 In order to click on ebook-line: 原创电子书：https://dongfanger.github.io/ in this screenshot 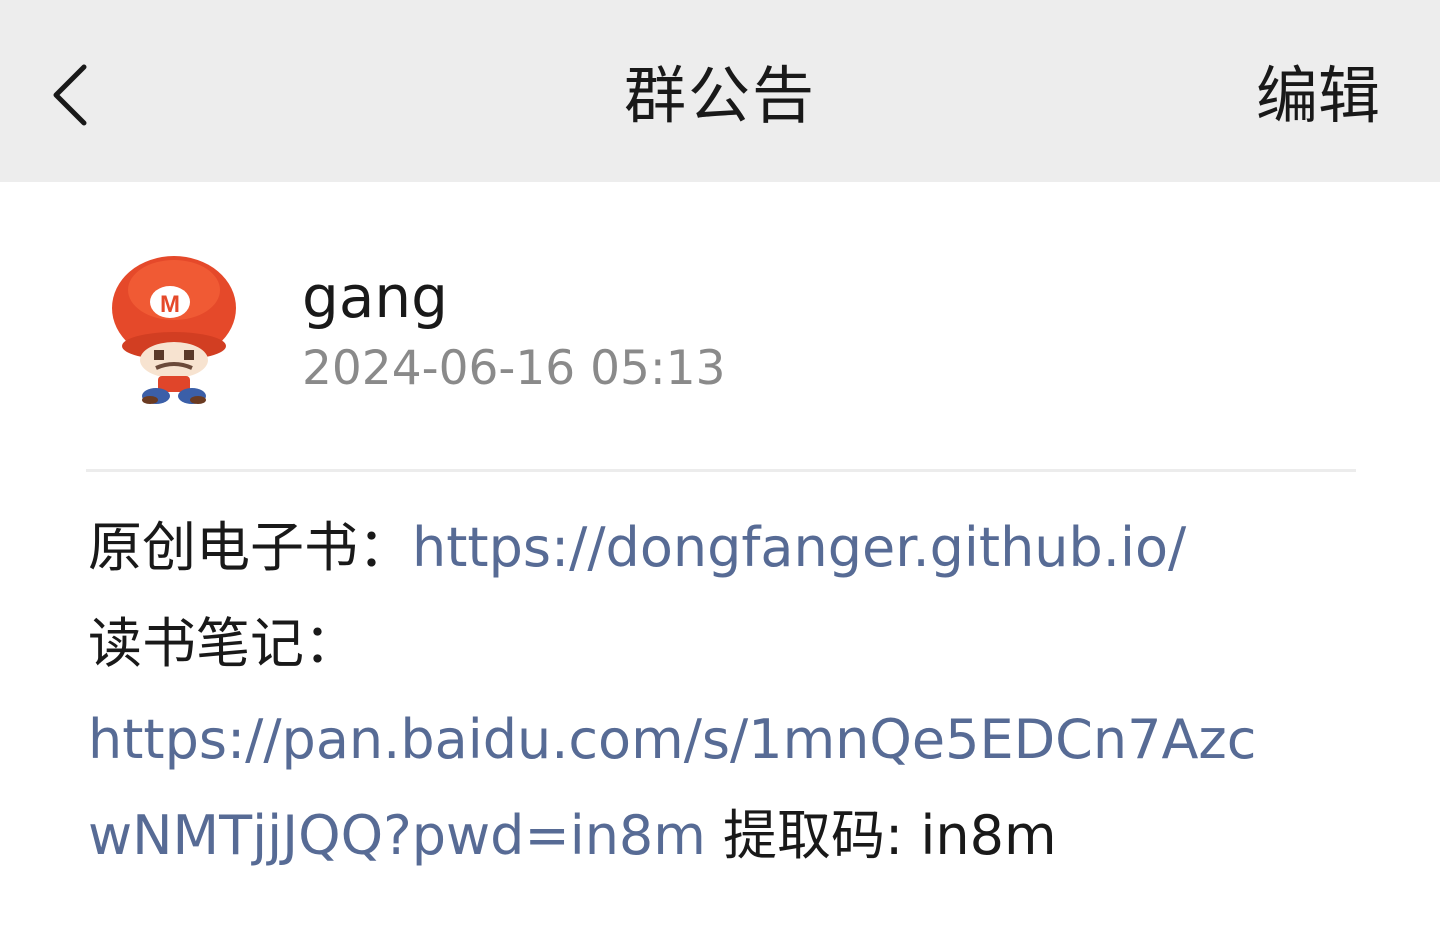, I will do `click(718, 548)`.